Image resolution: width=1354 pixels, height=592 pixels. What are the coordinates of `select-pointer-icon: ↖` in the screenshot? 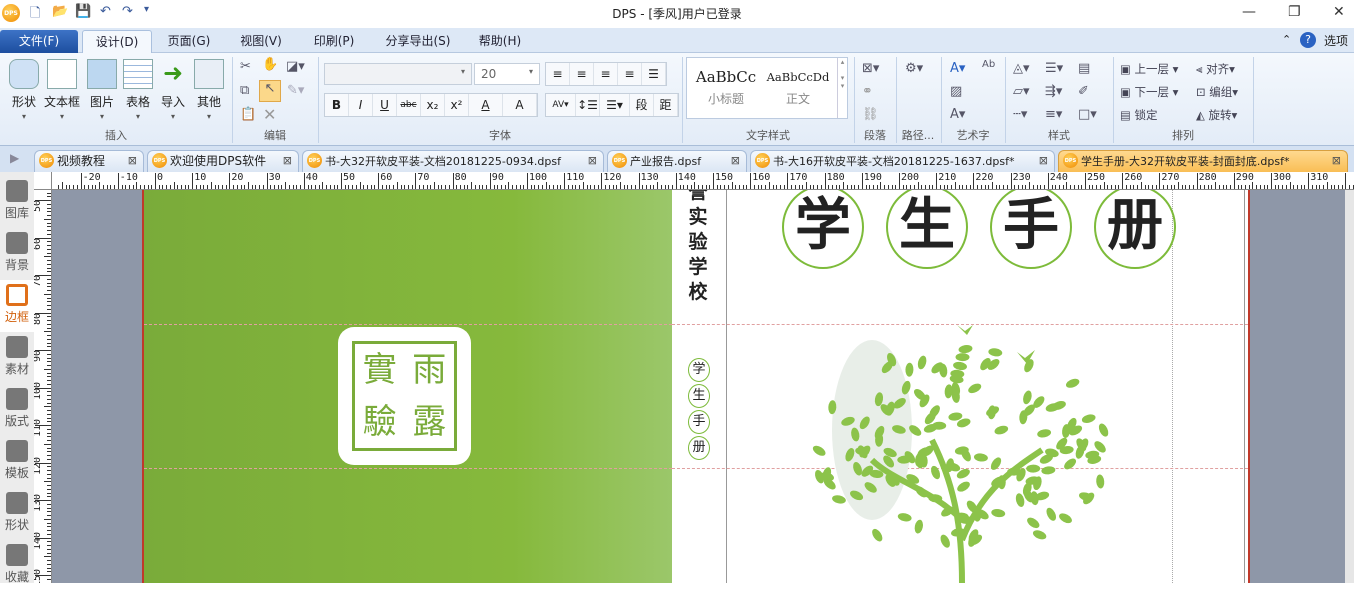 It's located at (270, 91).